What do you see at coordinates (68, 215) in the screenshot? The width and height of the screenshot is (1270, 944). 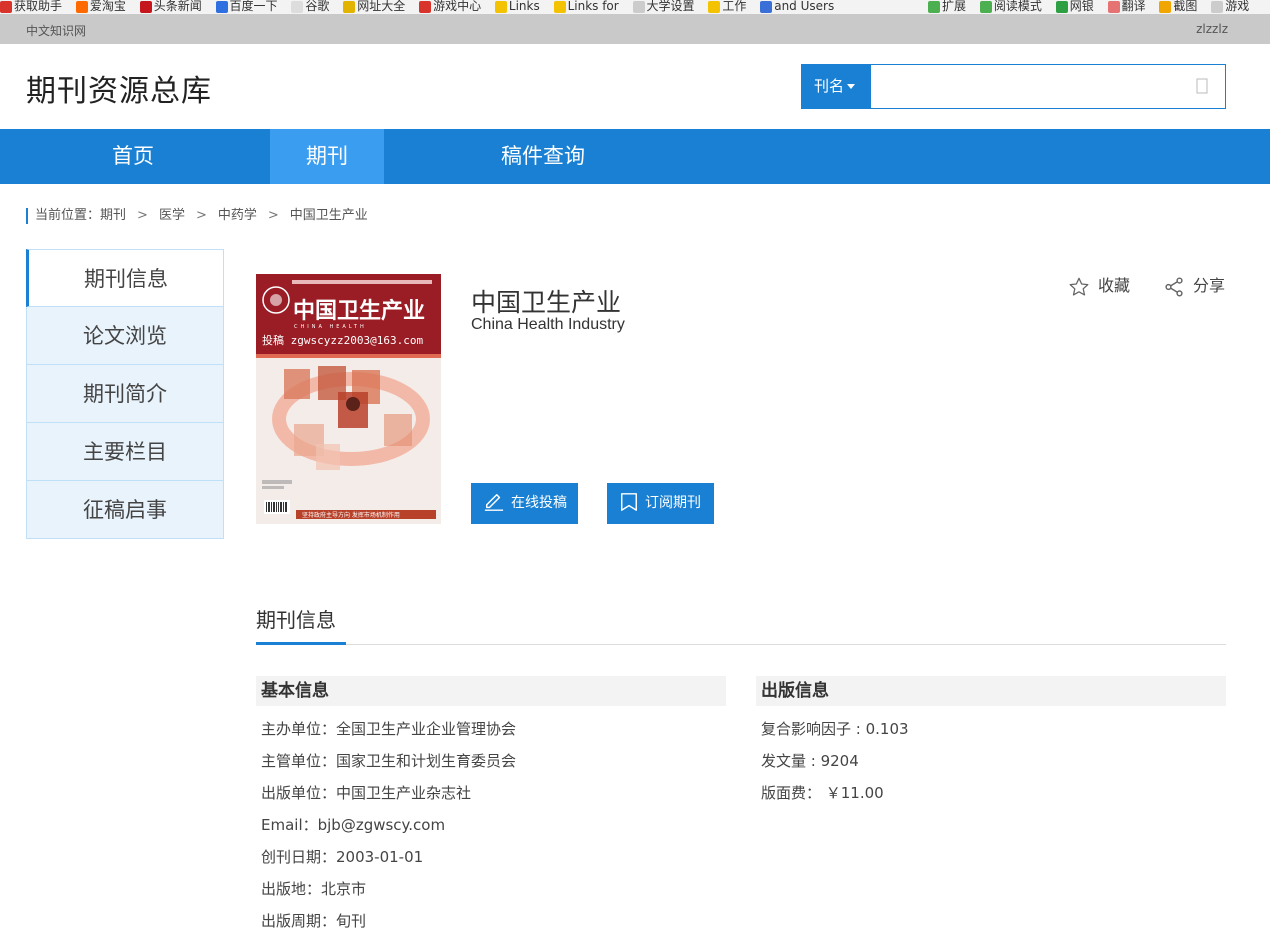 I see `breadcrumb-prefix: 当前位置：` at bounding box center [68, 215].